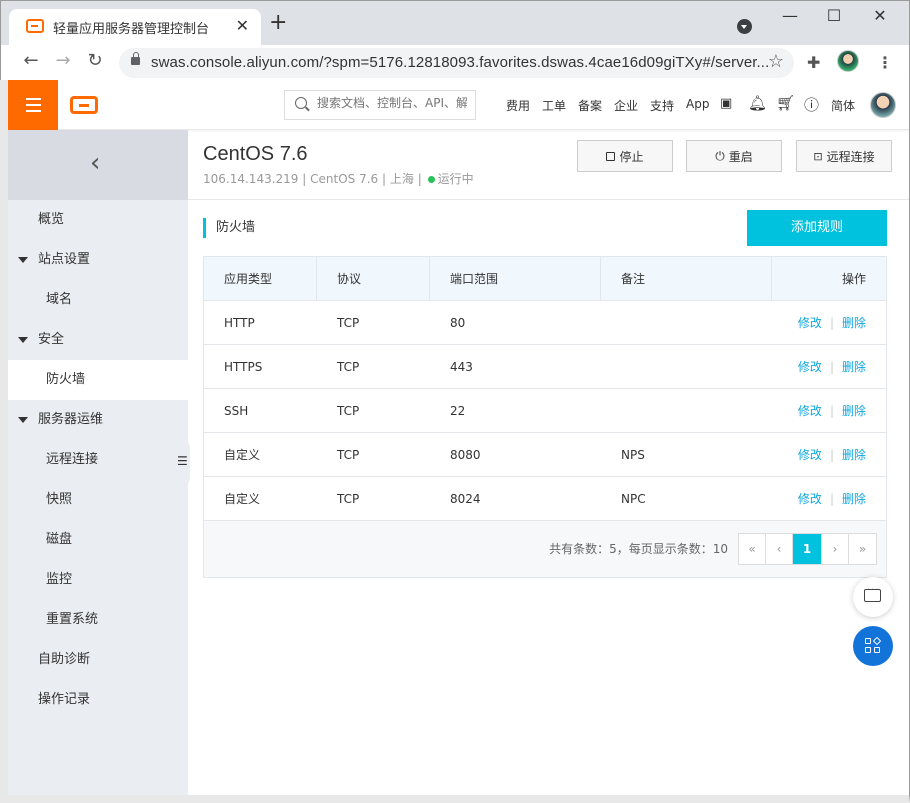 This screenshot has height=803, width=910. I want to click on sidebar-group-site-settings: 站点设置, so click(98, 260).